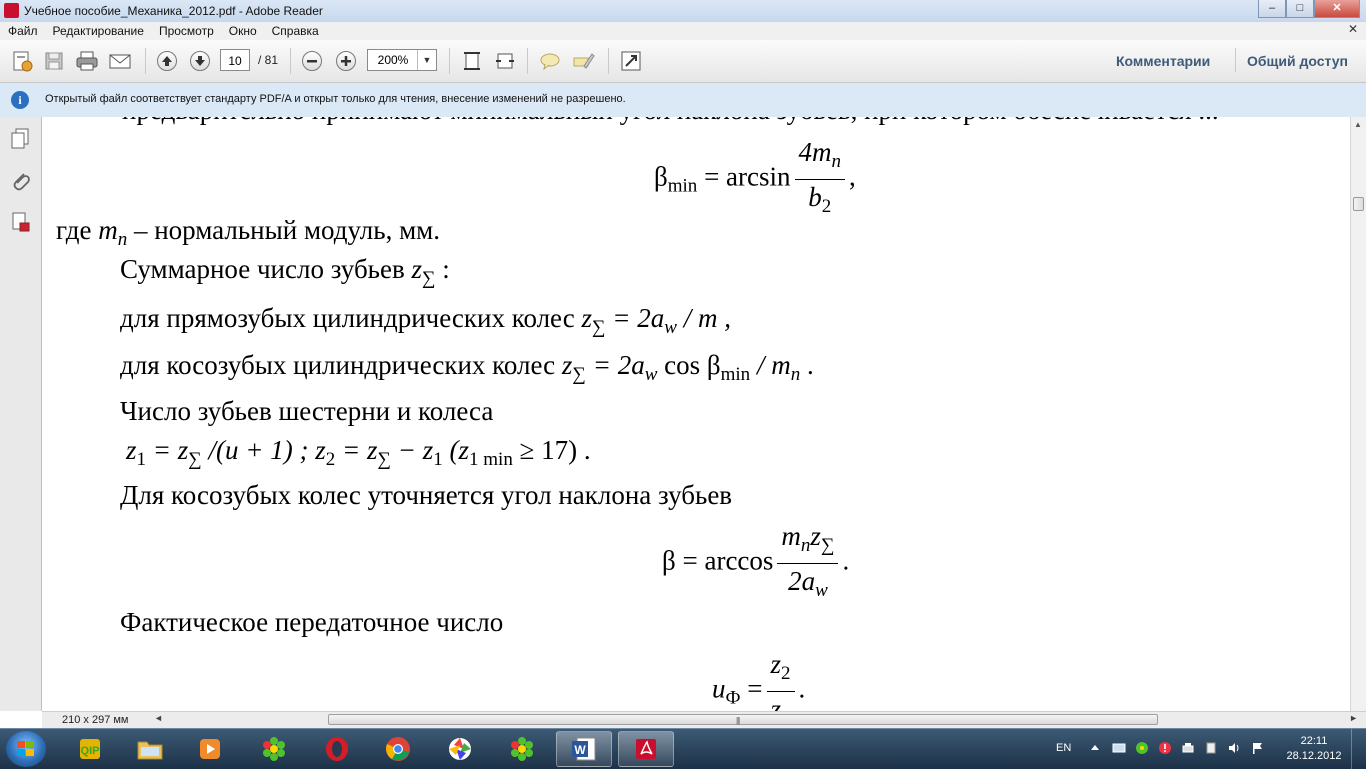  I want to click on maximize-button: □, so click(1300, 9).